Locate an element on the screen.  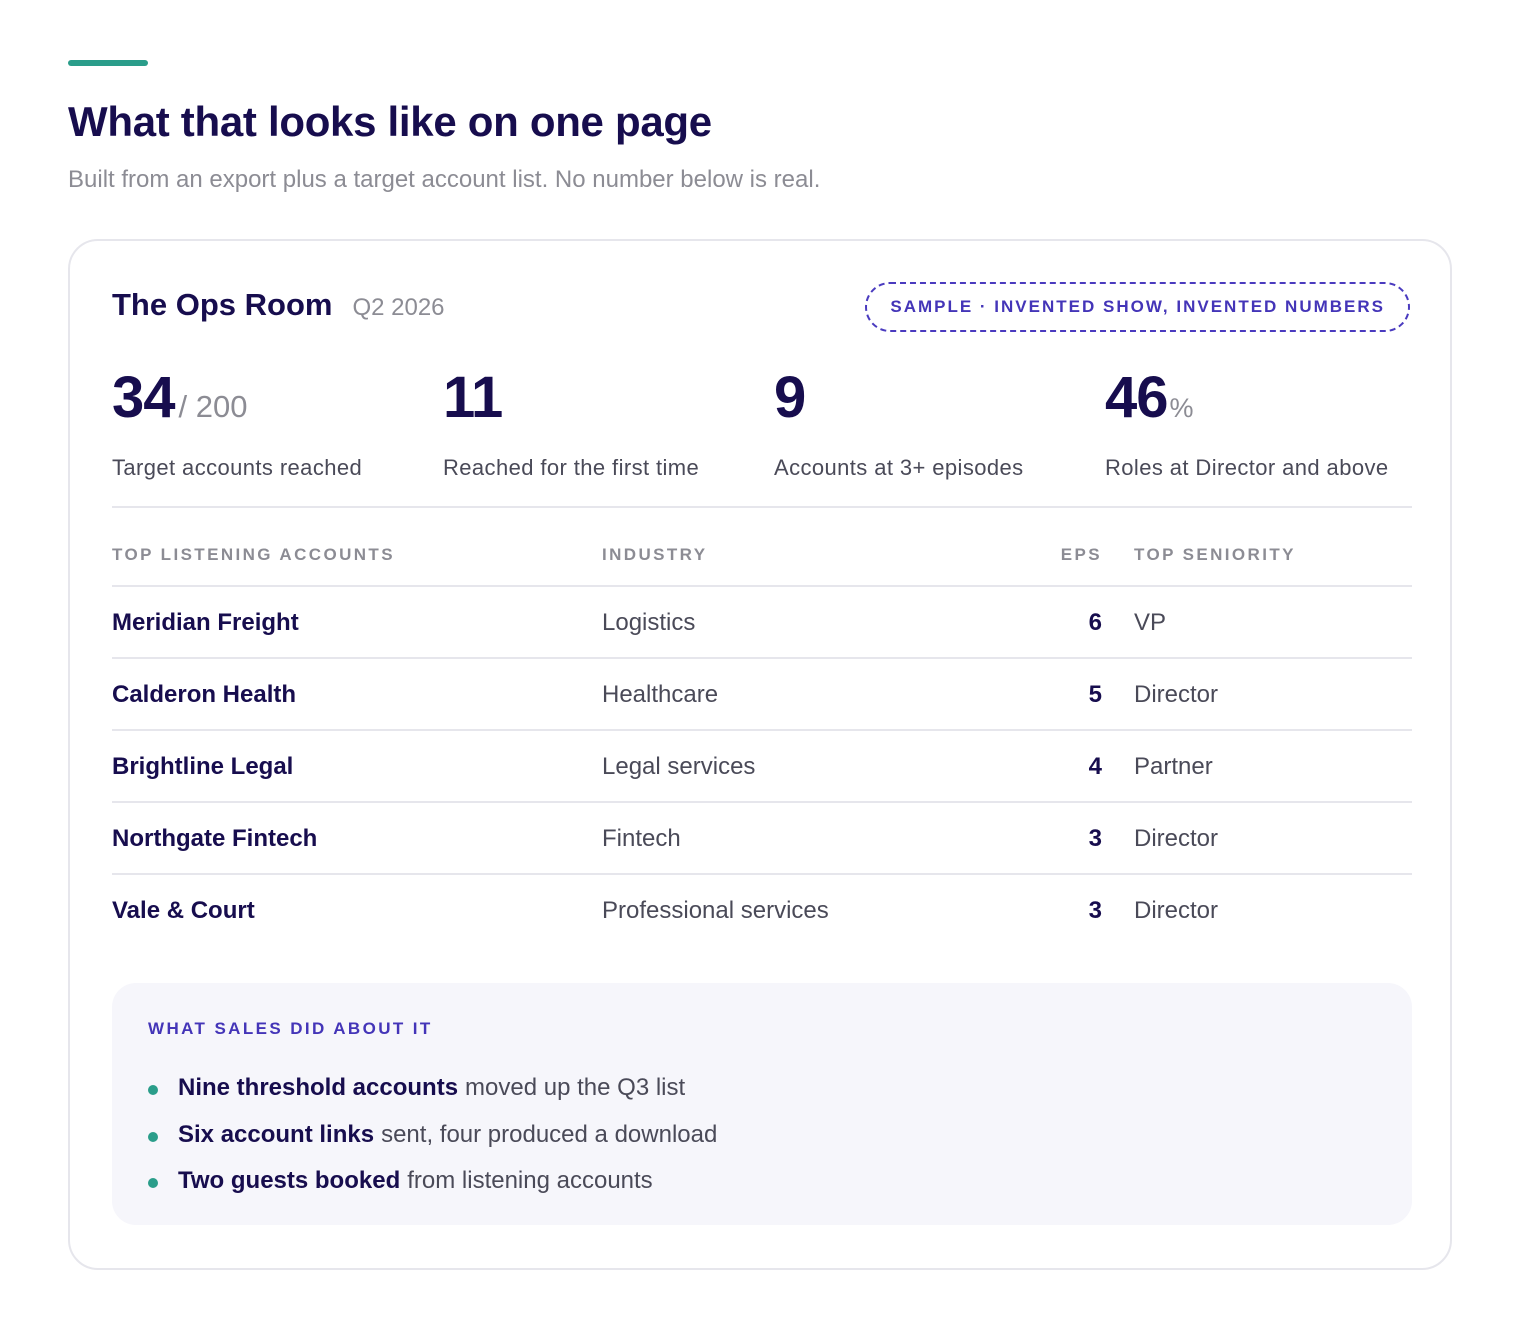
sample-badge: SAMPLE · INVENTED SHOW, INVENTED NUMBERS is located at coordinates (1137, 307).